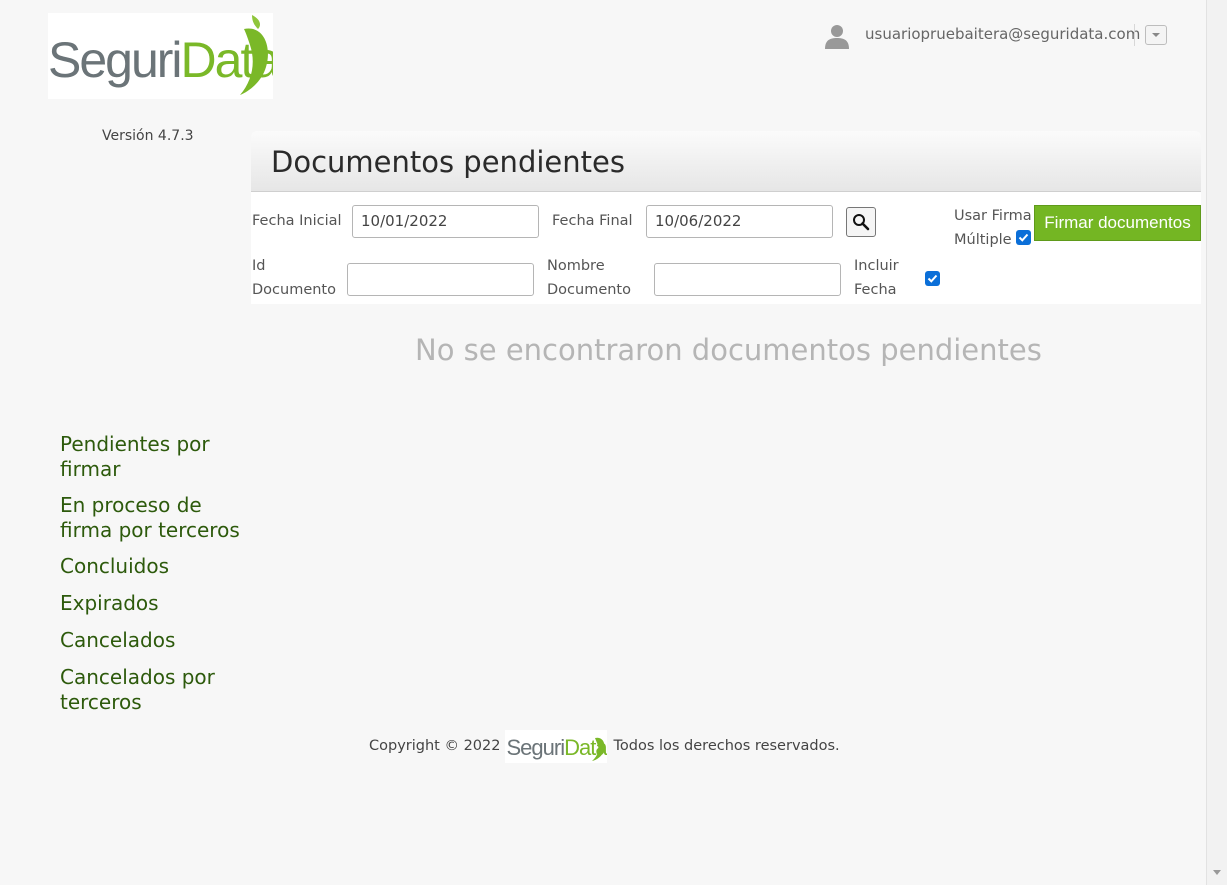 The image size is (1227, 885). I want to click on usar-firma-multiple-checkbox, so click(1023, 237).